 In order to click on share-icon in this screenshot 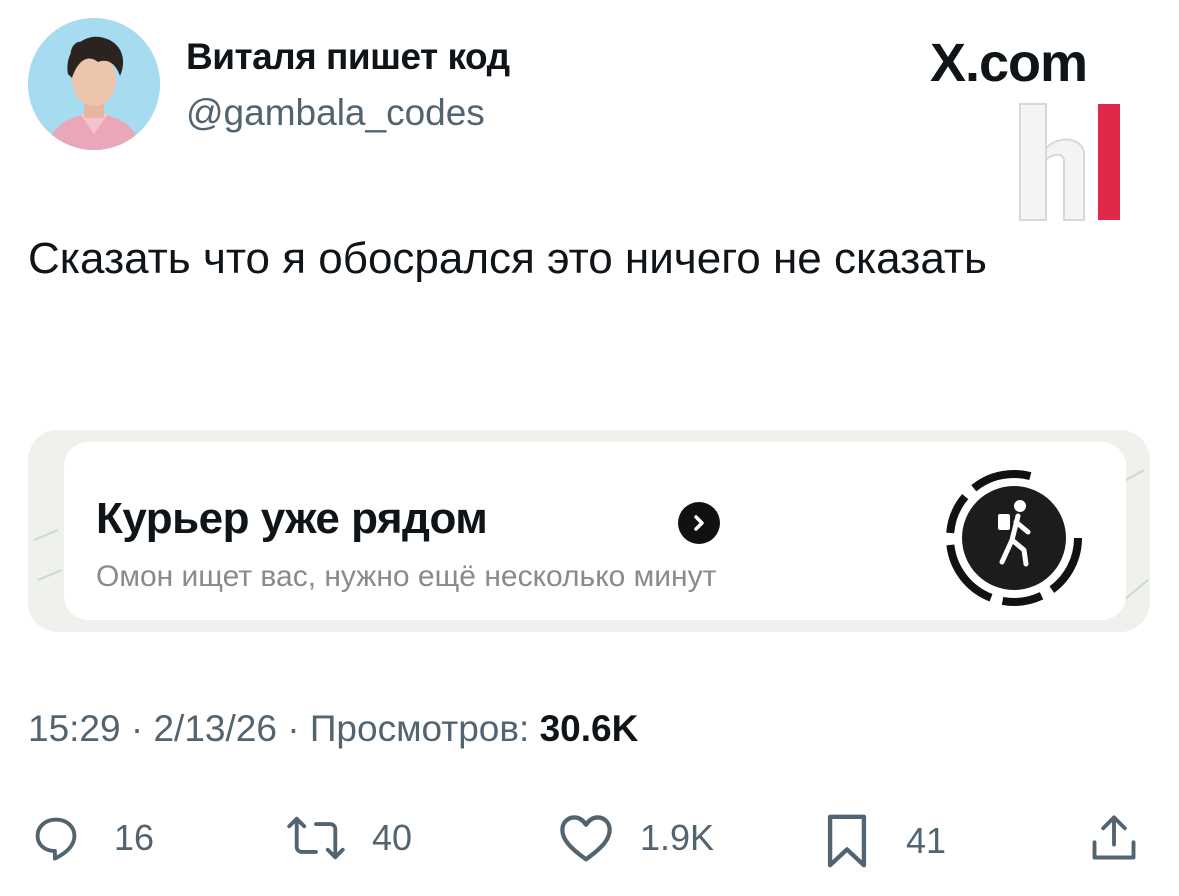, I will do `click(1114, 837)`.